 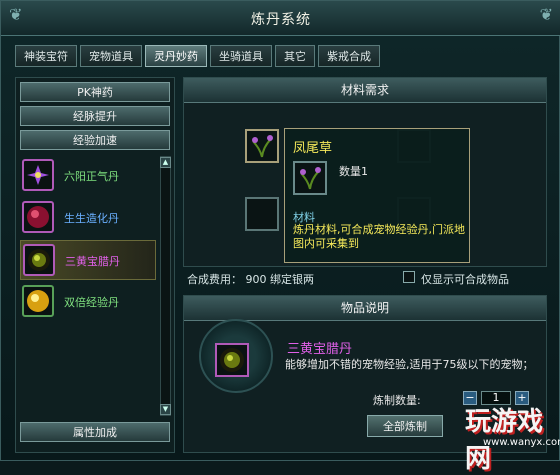 What do you see at coordinates (365, 308) in the screenshot?
I see `product-heading: 物品说明` at bounding box center [365, 308].